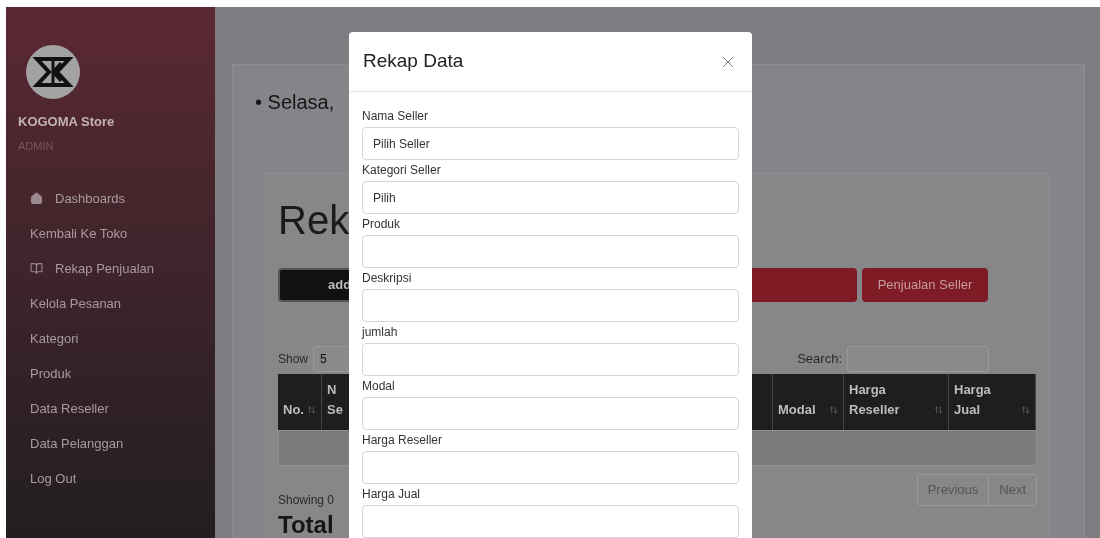 Image resolution: width=1100 pixels, height=538 pixels. What do you see at coordinates (110, 233) in the screenshot?
I see `sidebar-item: Kembali Ke Toko` at bounding box center [110, 233].